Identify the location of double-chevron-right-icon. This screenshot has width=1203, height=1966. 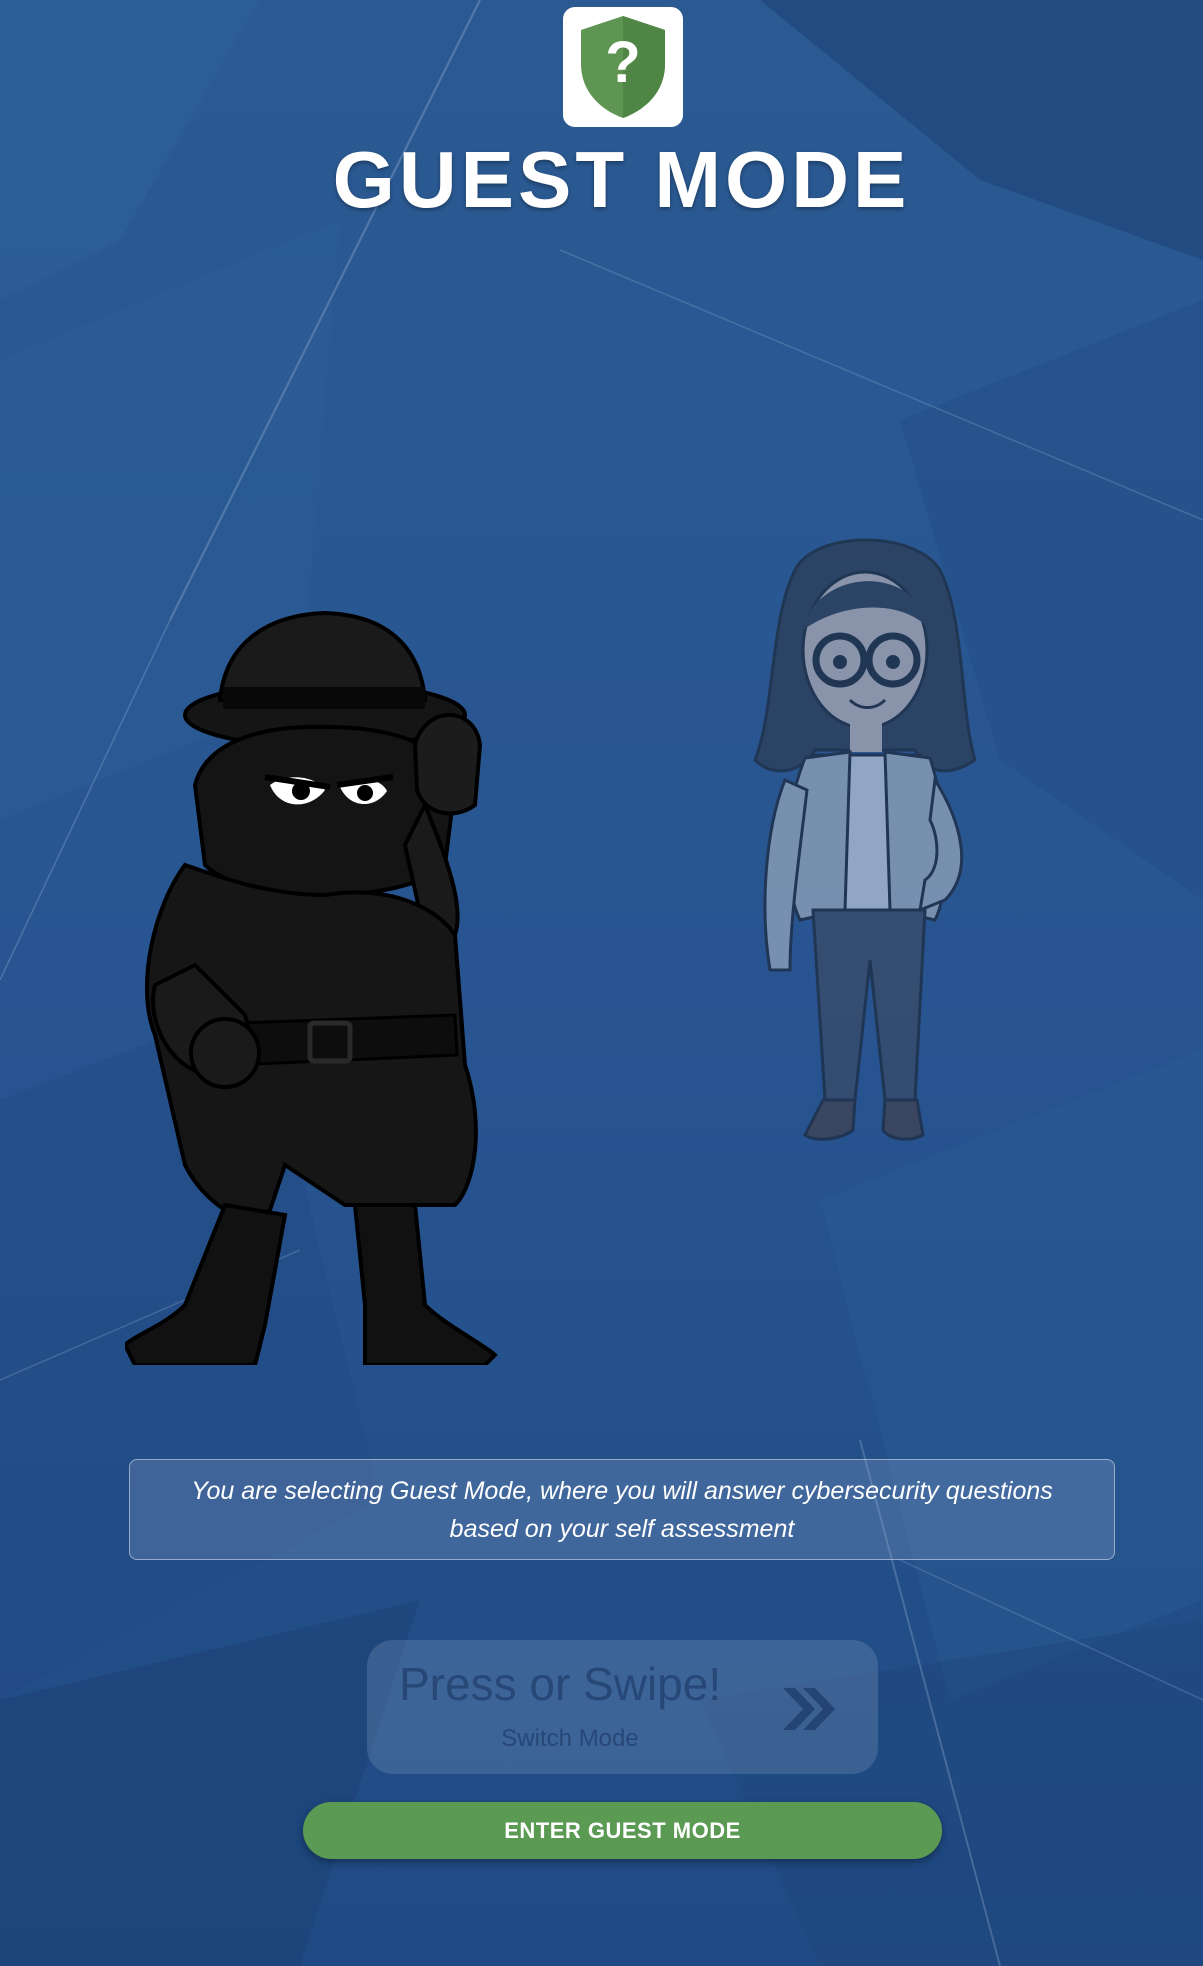
(809, 1709).